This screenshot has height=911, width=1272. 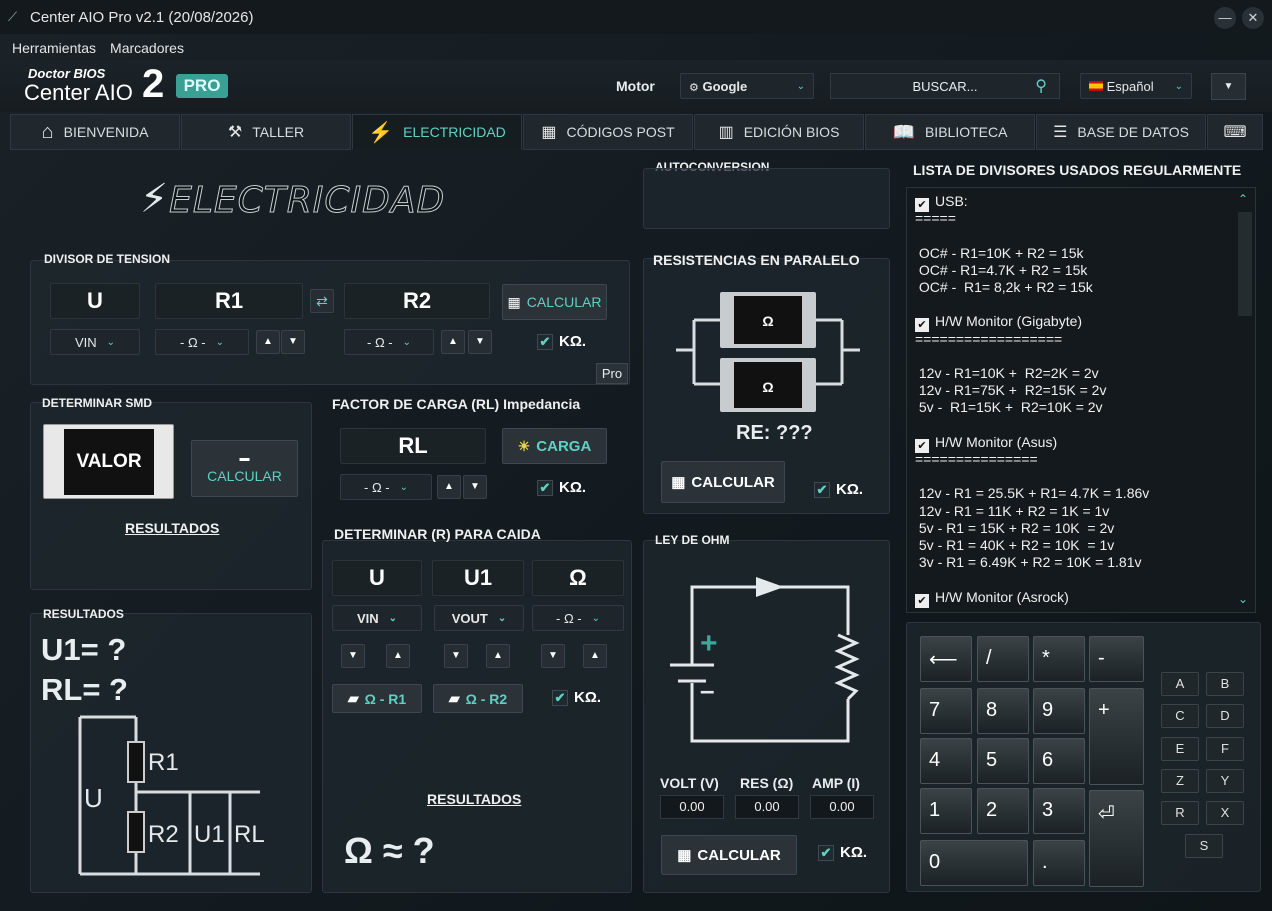 What do you see at coordinates (353, 656) in the screenshot?
I see `caida-u-down-button: ▼` at bounding box center [353, 656].